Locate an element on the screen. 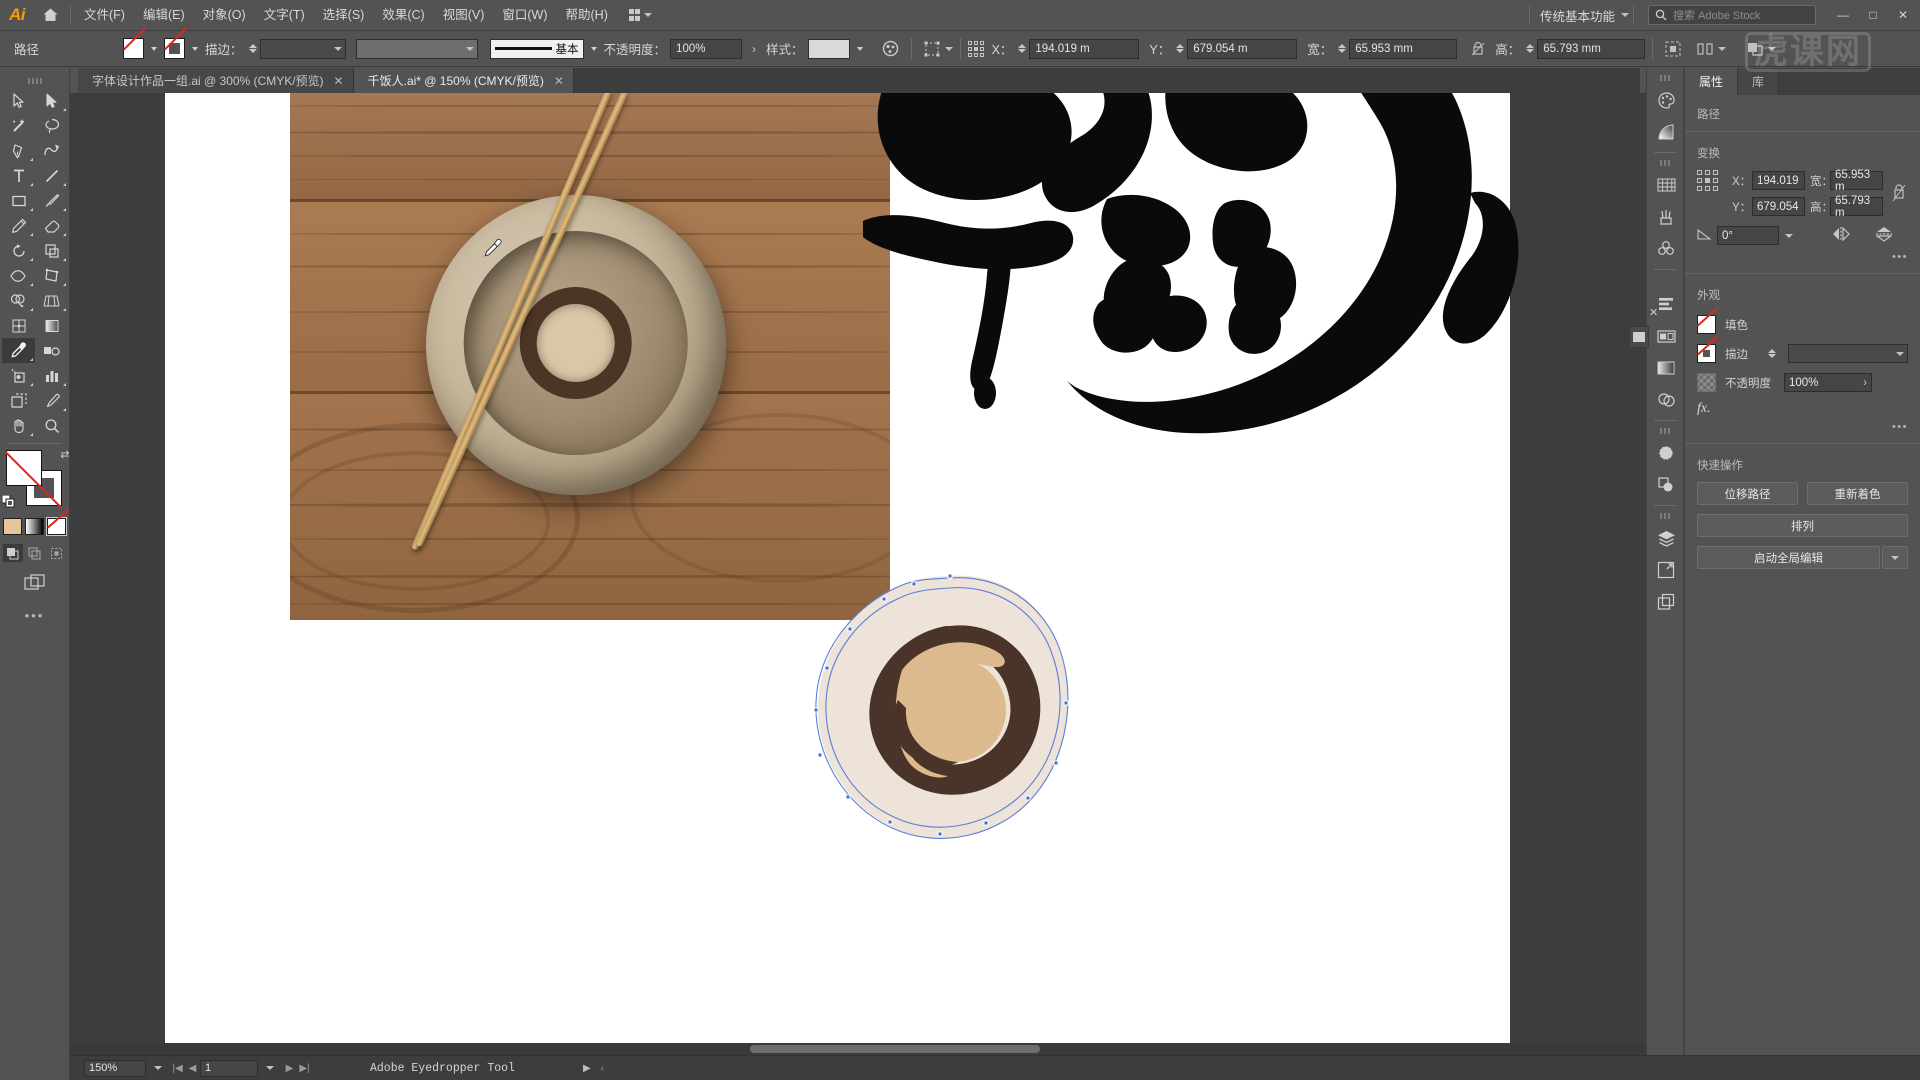  control-stroke-swatch is located at coordinates (175, 48).